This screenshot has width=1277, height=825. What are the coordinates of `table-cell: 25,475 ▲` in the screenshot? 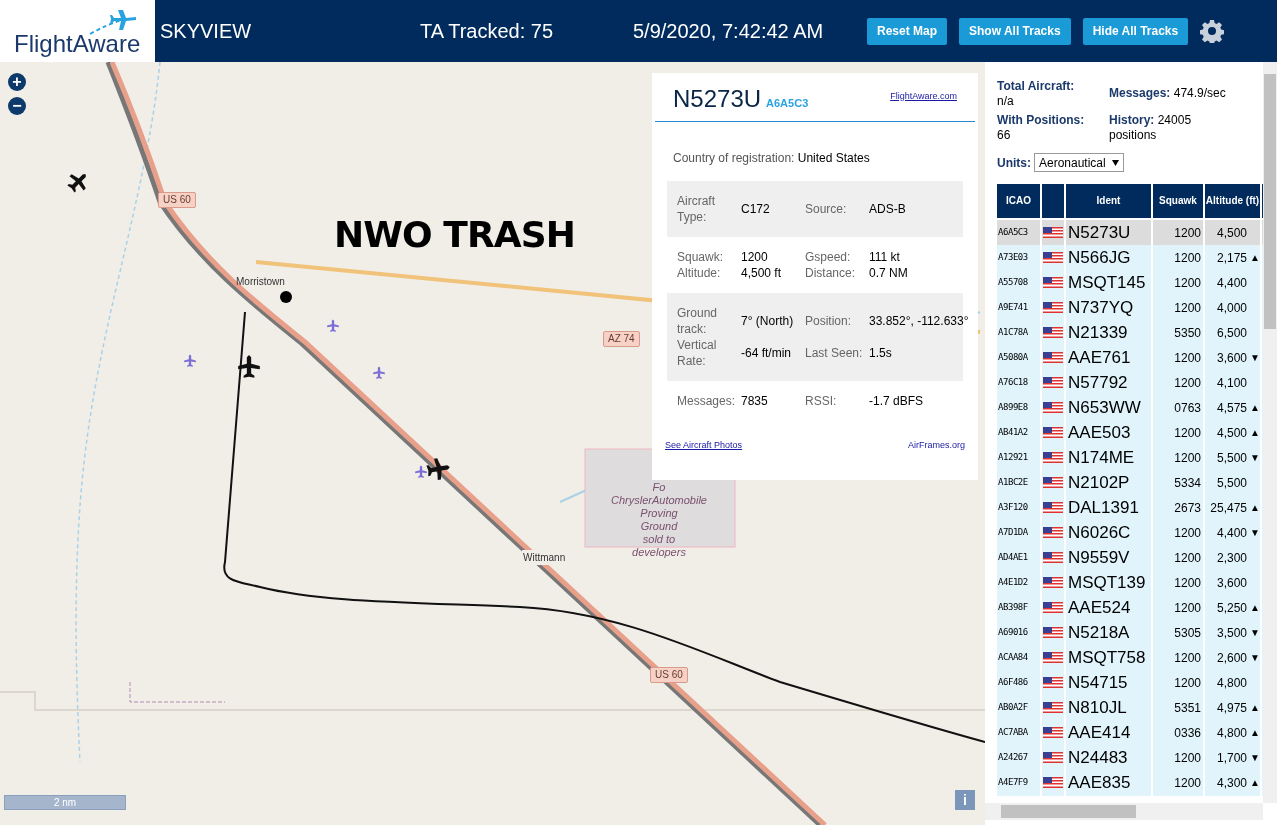 It's located at (1232, 508).